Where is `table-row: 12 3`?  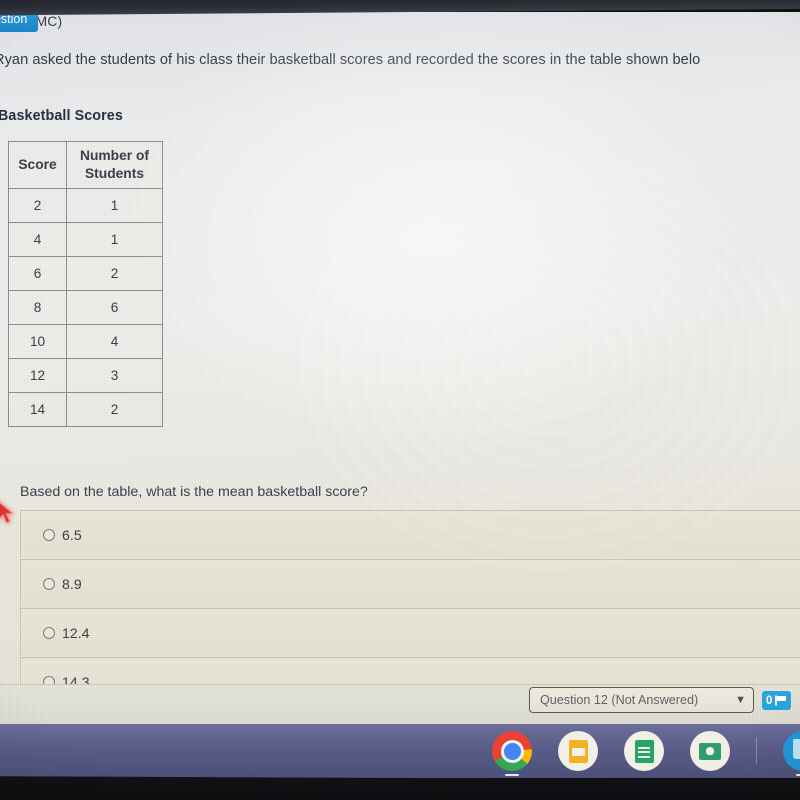
table-row: 12 3 is located at coordinates (85, 376).